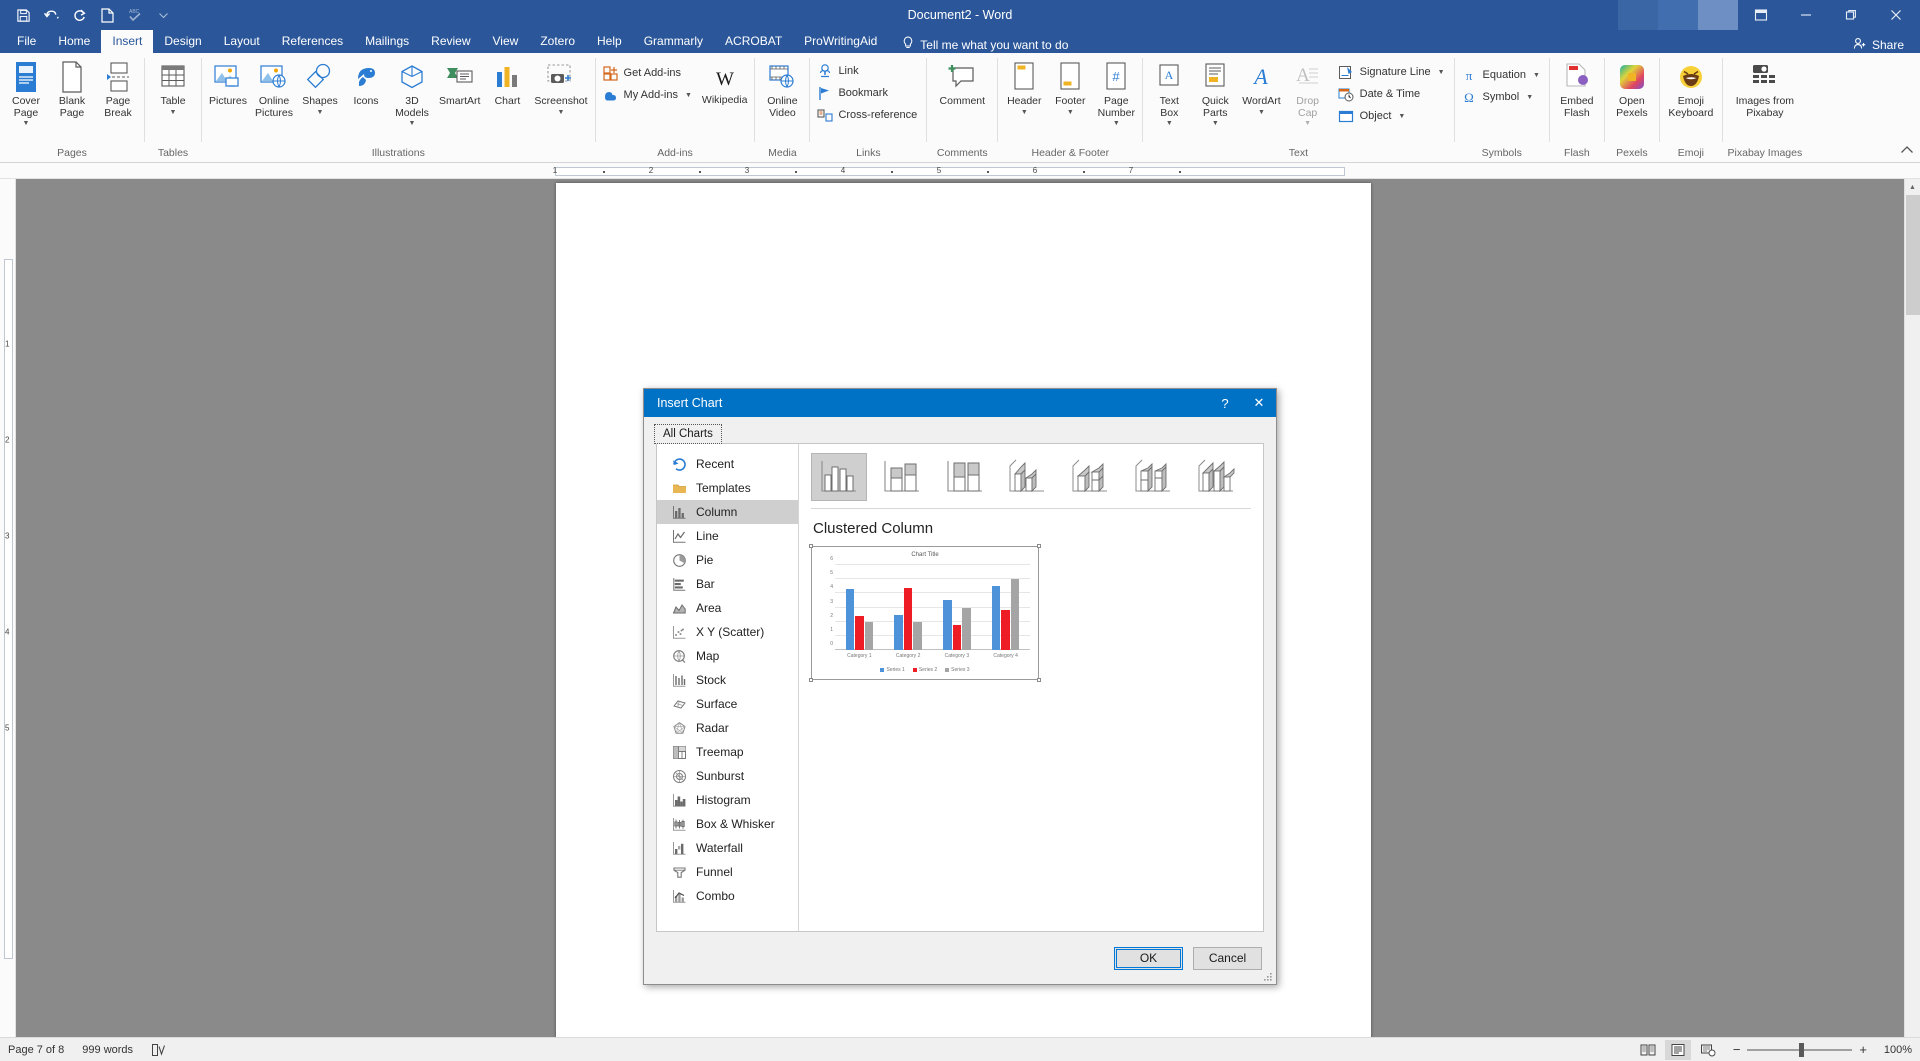 The height and width of the screenshot is (1061, 1920). What do you see at coordinates (387, 41) in the screenshot?
I see `tab-mailings: Mailings` at bounding box center [387, 41].